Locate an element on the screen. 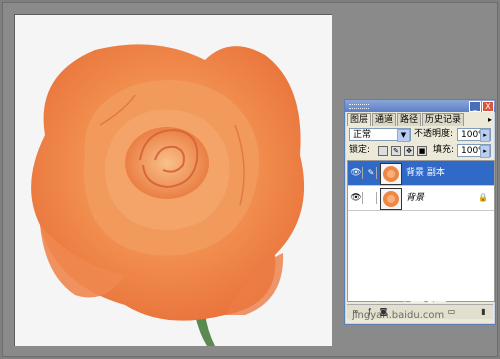  palette-menu-icon: ▸ is located at coordinates (490, 119).